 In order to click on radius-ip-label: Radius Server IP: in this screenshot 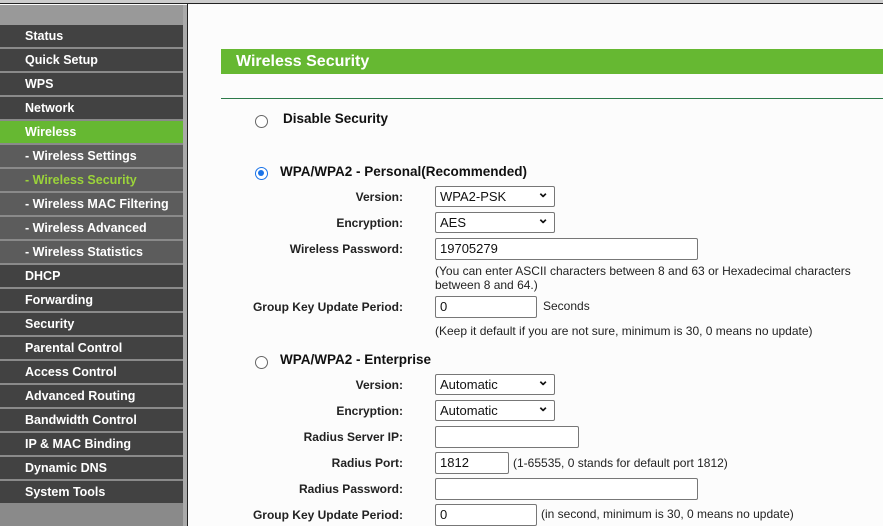, I will do `click(353, 437)`.